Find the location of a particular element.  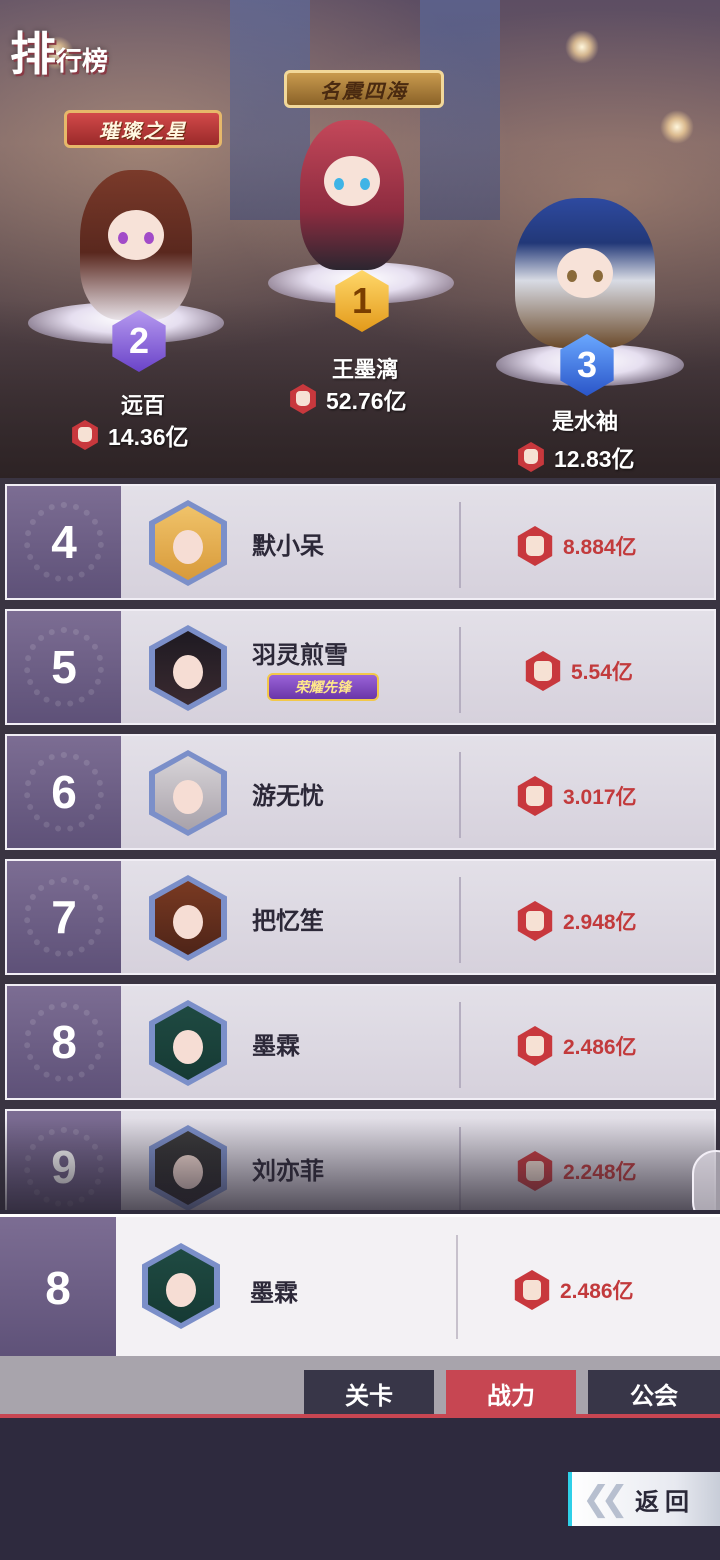

rank-number: 9 is located at coordinates (64, 1167).